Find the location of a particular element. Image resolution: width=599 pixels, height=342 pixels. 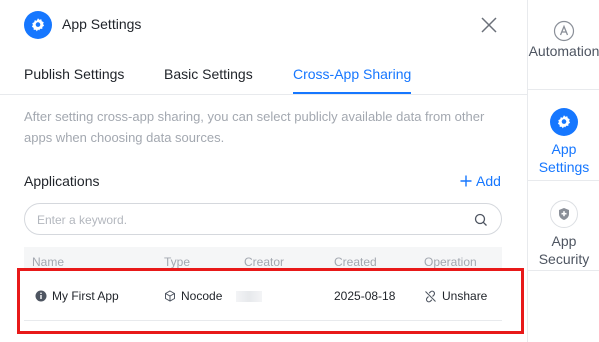

column-header-creator: Creator is located at coordinates (264, 262).